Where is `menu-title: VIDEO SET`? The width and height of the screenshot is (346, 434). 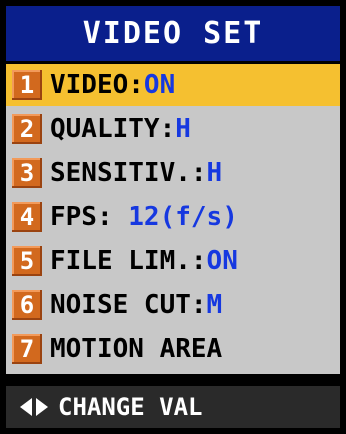 menu-title: VIDEO SET is located at coordinates (173, 33).